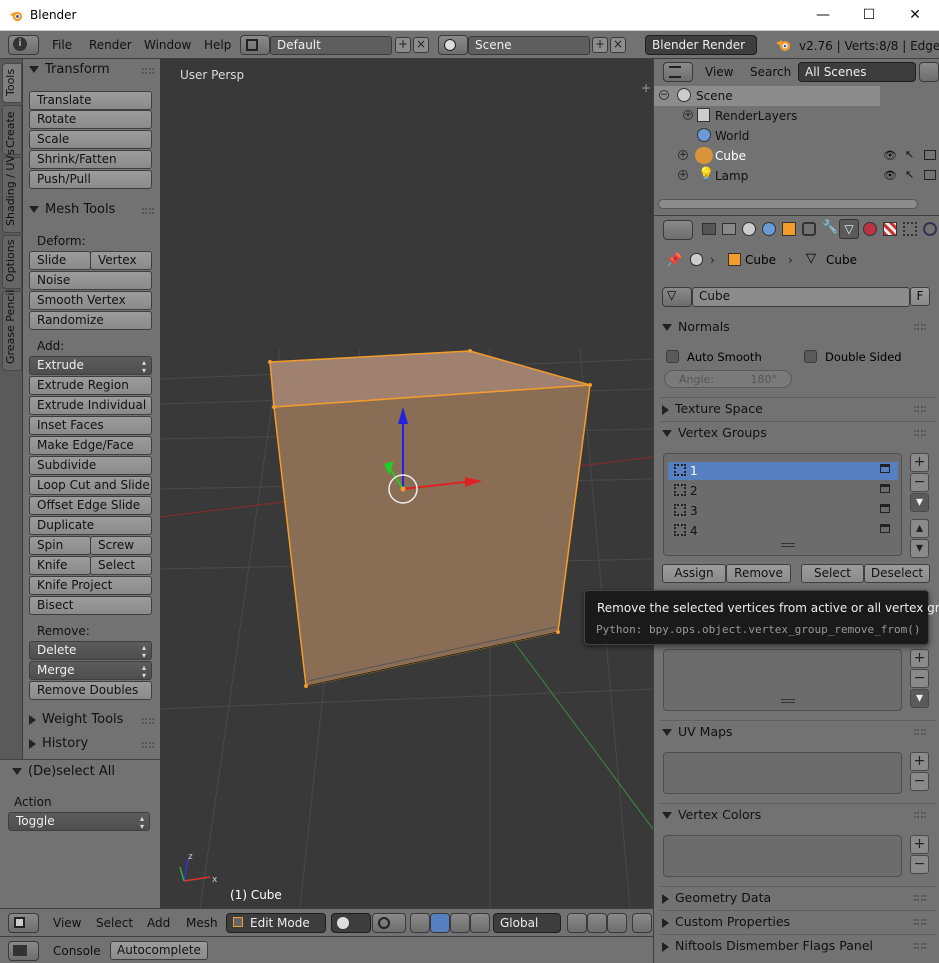 The width and height of the screenshot is (939, 963). Describe the element at coordinates (769, 229) in the screenshot. I see `world-tab-icon` at that location.